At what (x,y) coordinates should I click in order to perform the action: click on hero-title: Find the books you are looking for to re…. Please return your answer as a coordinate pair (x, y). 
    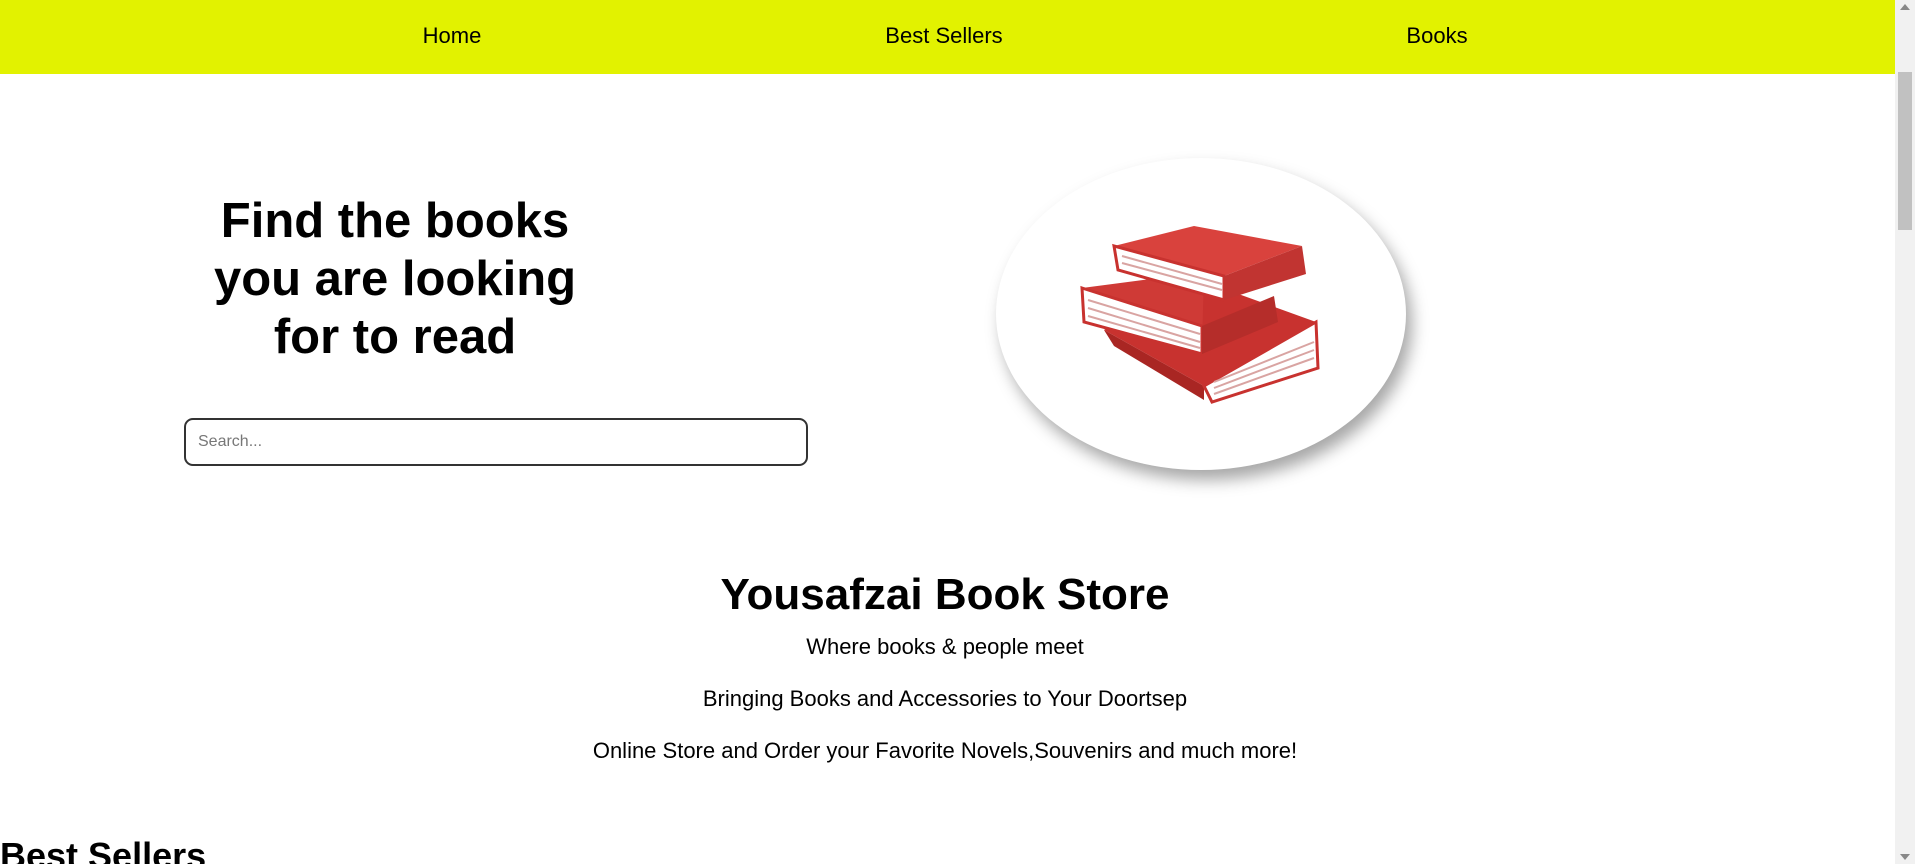
    Looking at the image, I should click on (395, 279).